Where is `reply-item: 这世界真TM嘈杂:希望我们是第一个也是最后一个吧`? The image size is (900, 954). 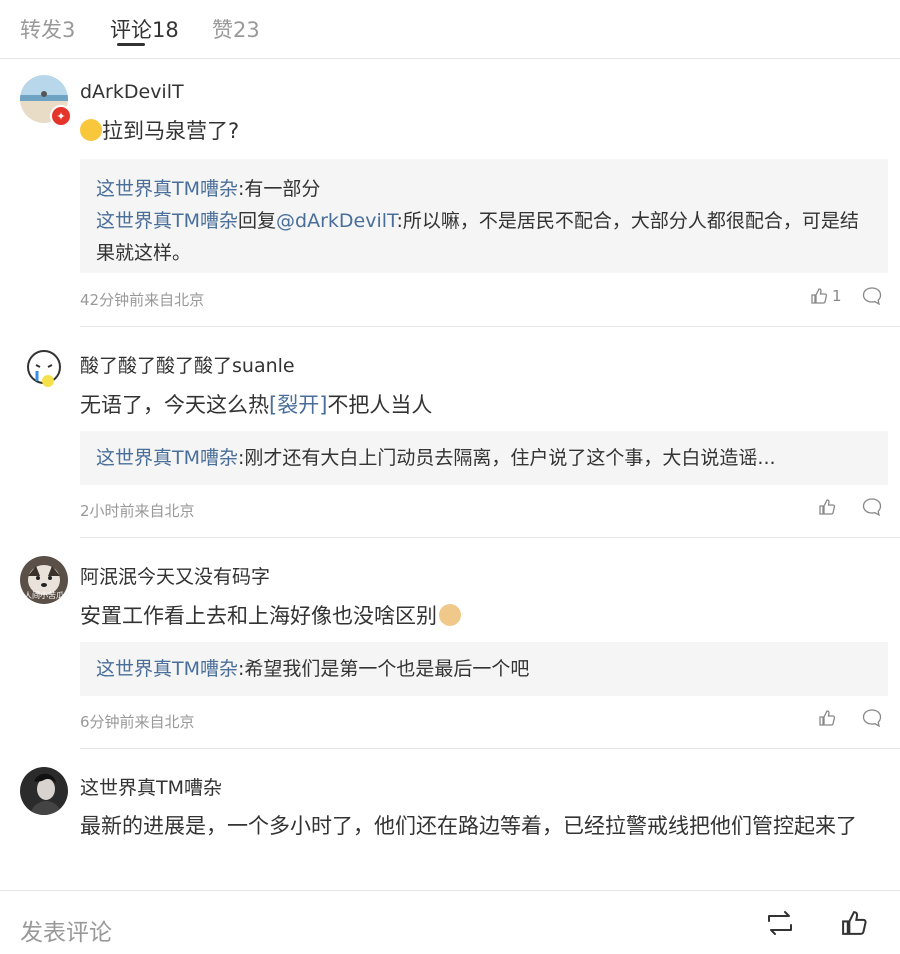 reply-item: 这世界真TM嘈杂:希望我们是第一个也是最后一个吧 is located at coordinates (313, 669).